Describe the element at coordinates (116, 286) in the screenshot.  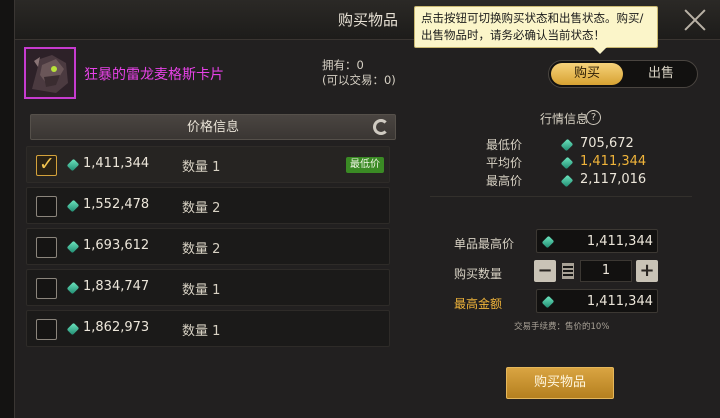
I see `row-price: 1,834,747` at that location.